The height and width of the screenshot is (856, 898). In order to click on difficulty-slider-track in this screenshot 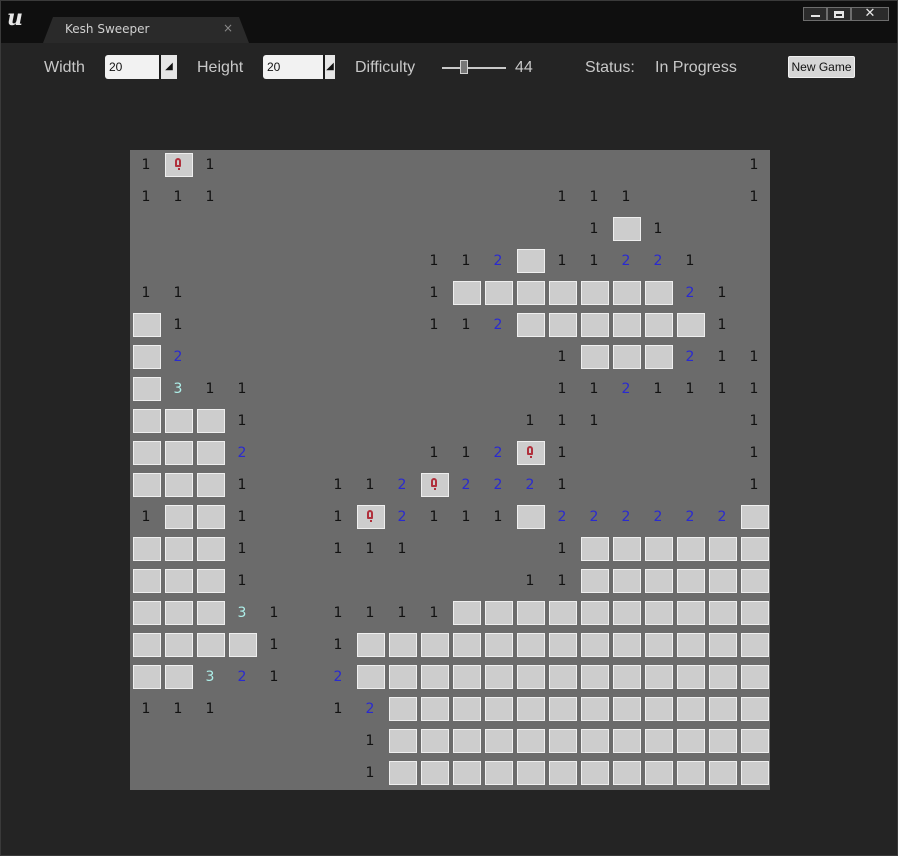, I will do `click(474, 68)`.